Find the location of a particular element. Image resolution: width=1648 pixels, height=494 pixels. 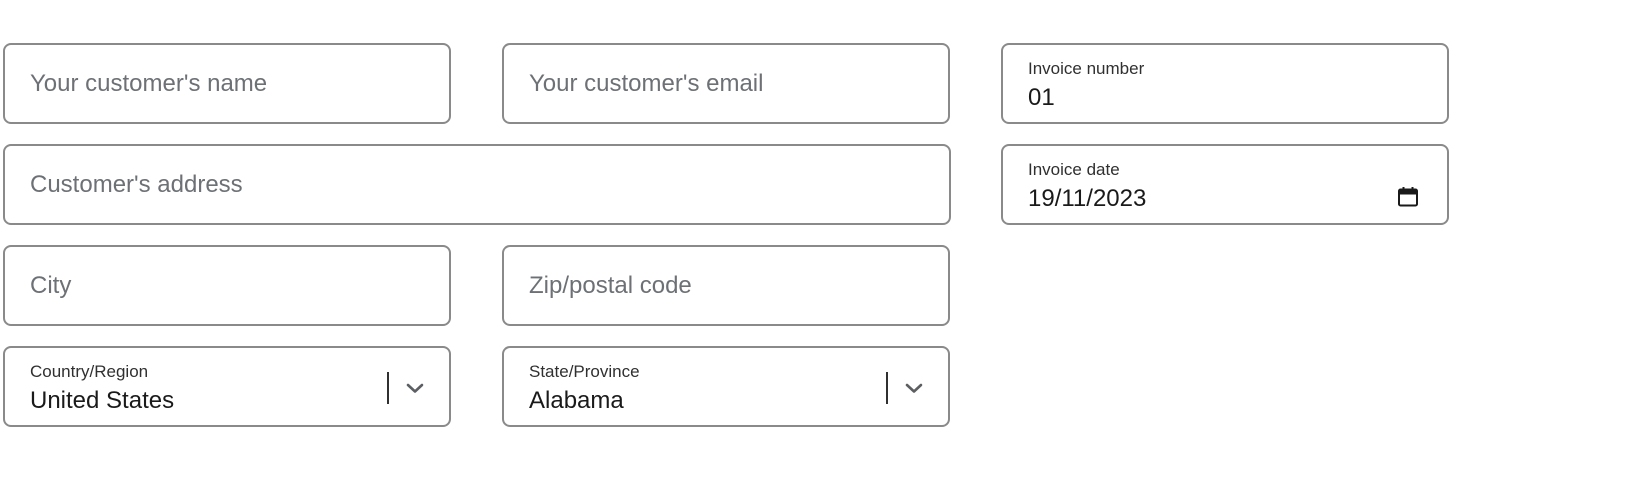

calendar-icon is located at coordinates (1408, 197).